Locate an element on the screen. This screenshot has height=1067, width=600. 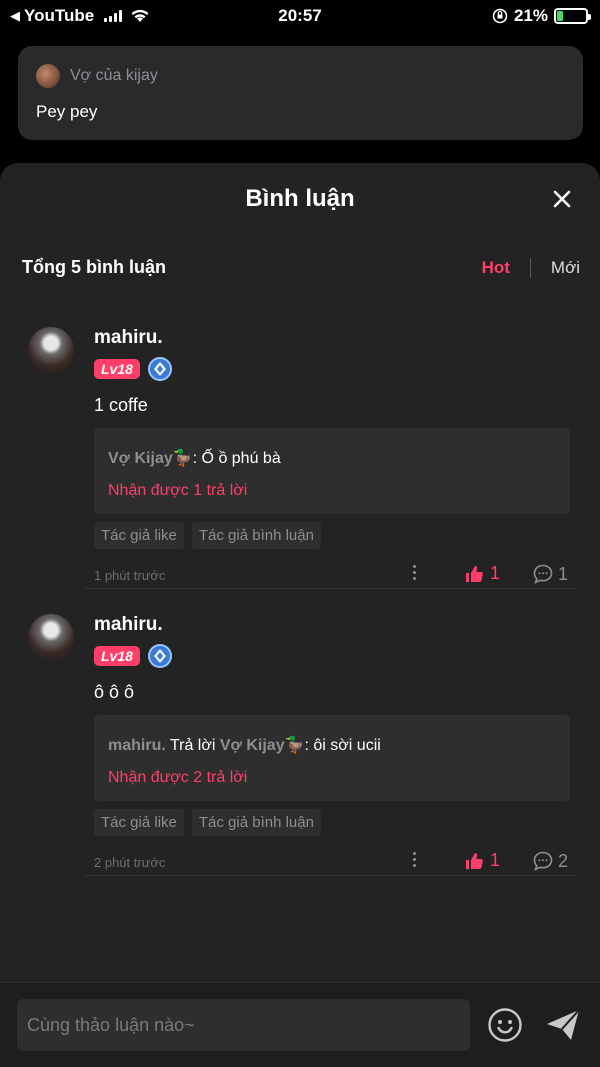
send-icon is located at coordinates (563, 1024).